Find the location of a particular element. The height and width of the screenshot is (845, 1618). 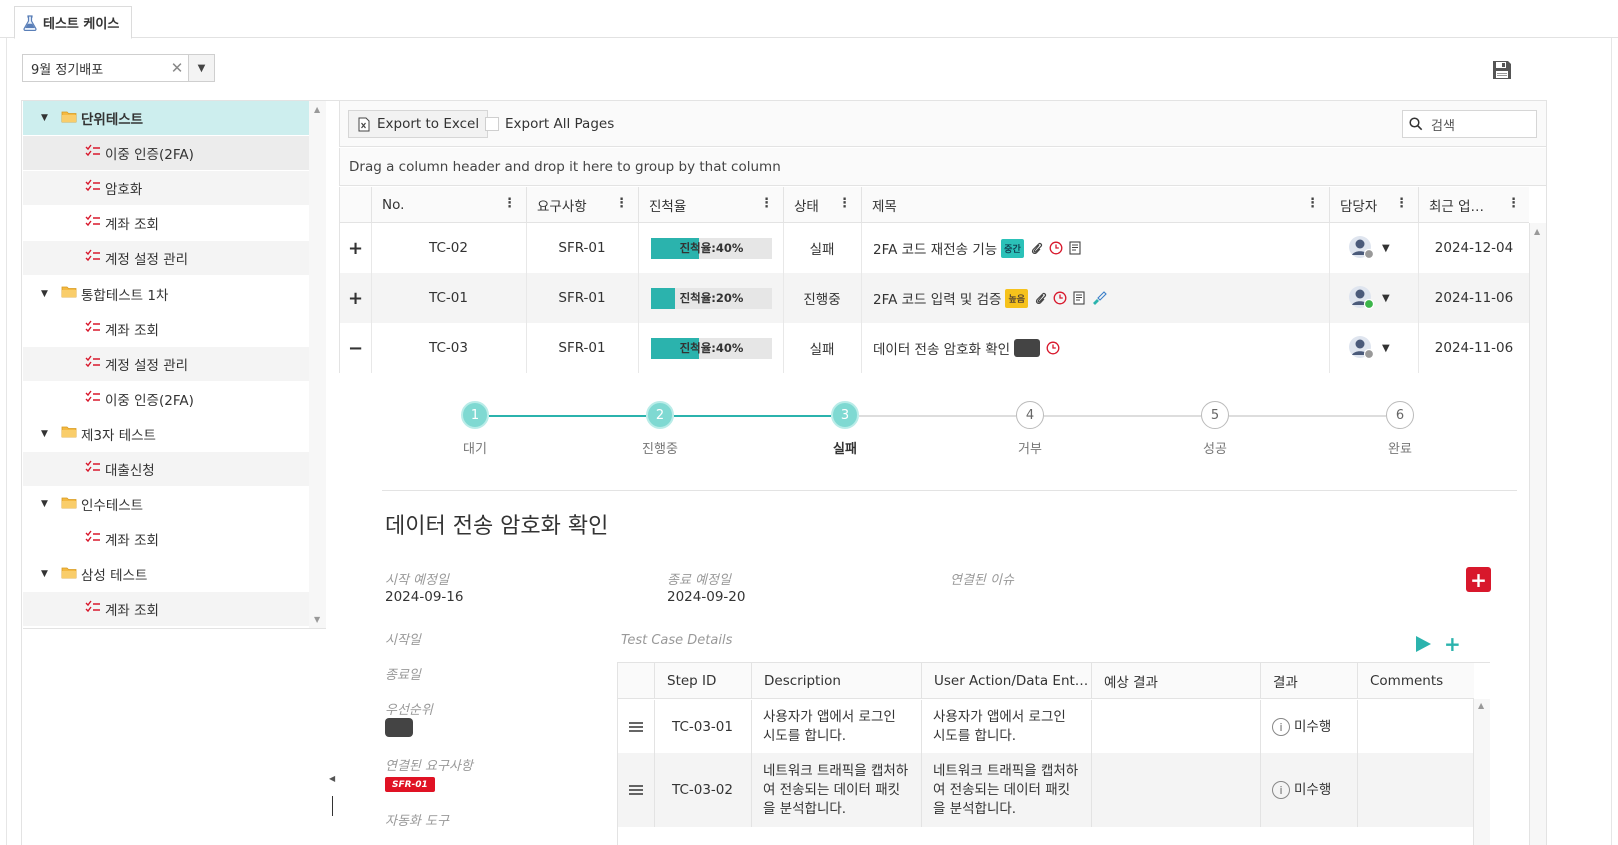

tree-test-case: 암호화 is located at coordinates (166, 189).